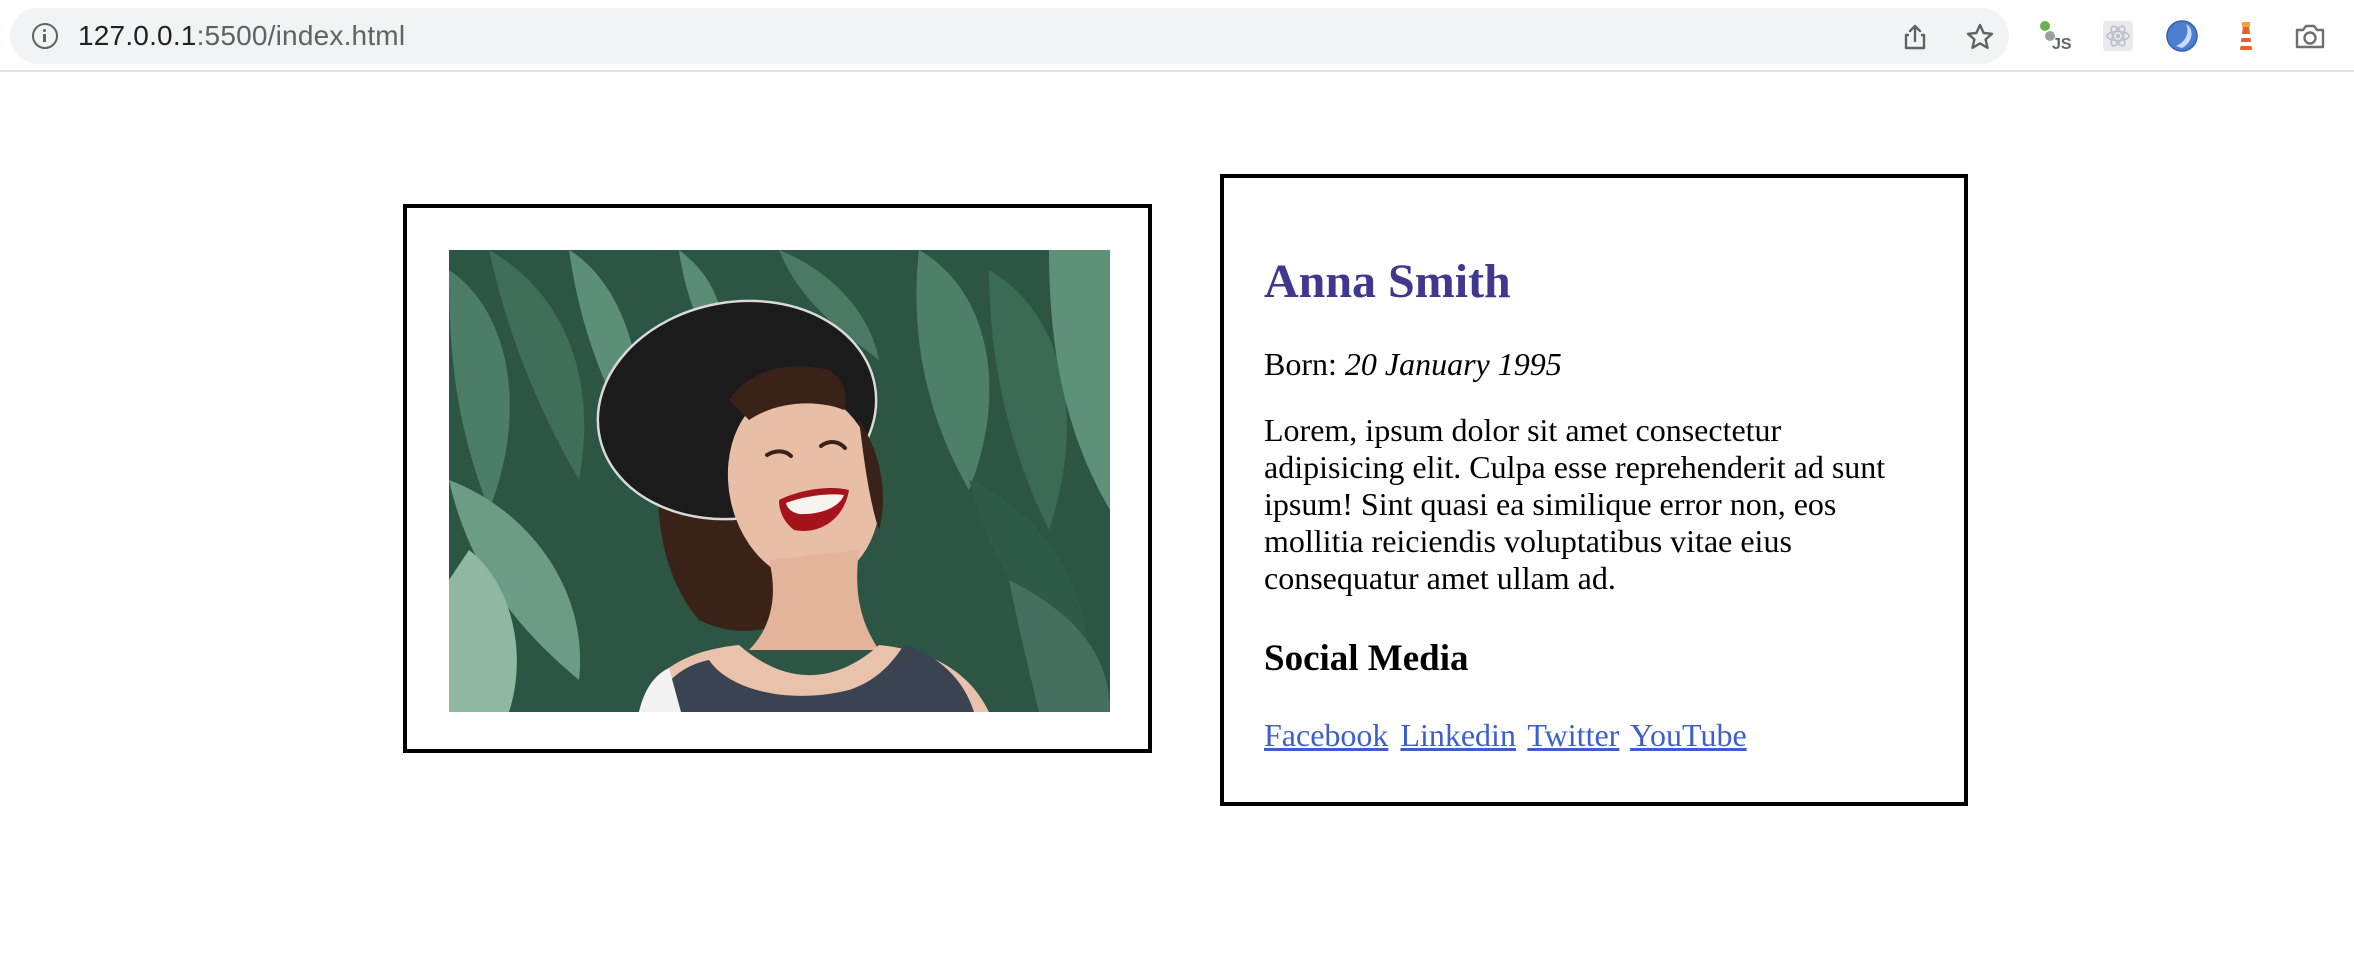 This screenshot has width=2354, height=962. Describe the element at coordinates (2310, 36) in the screenshot. I see `camera-extension-icon` at that location.